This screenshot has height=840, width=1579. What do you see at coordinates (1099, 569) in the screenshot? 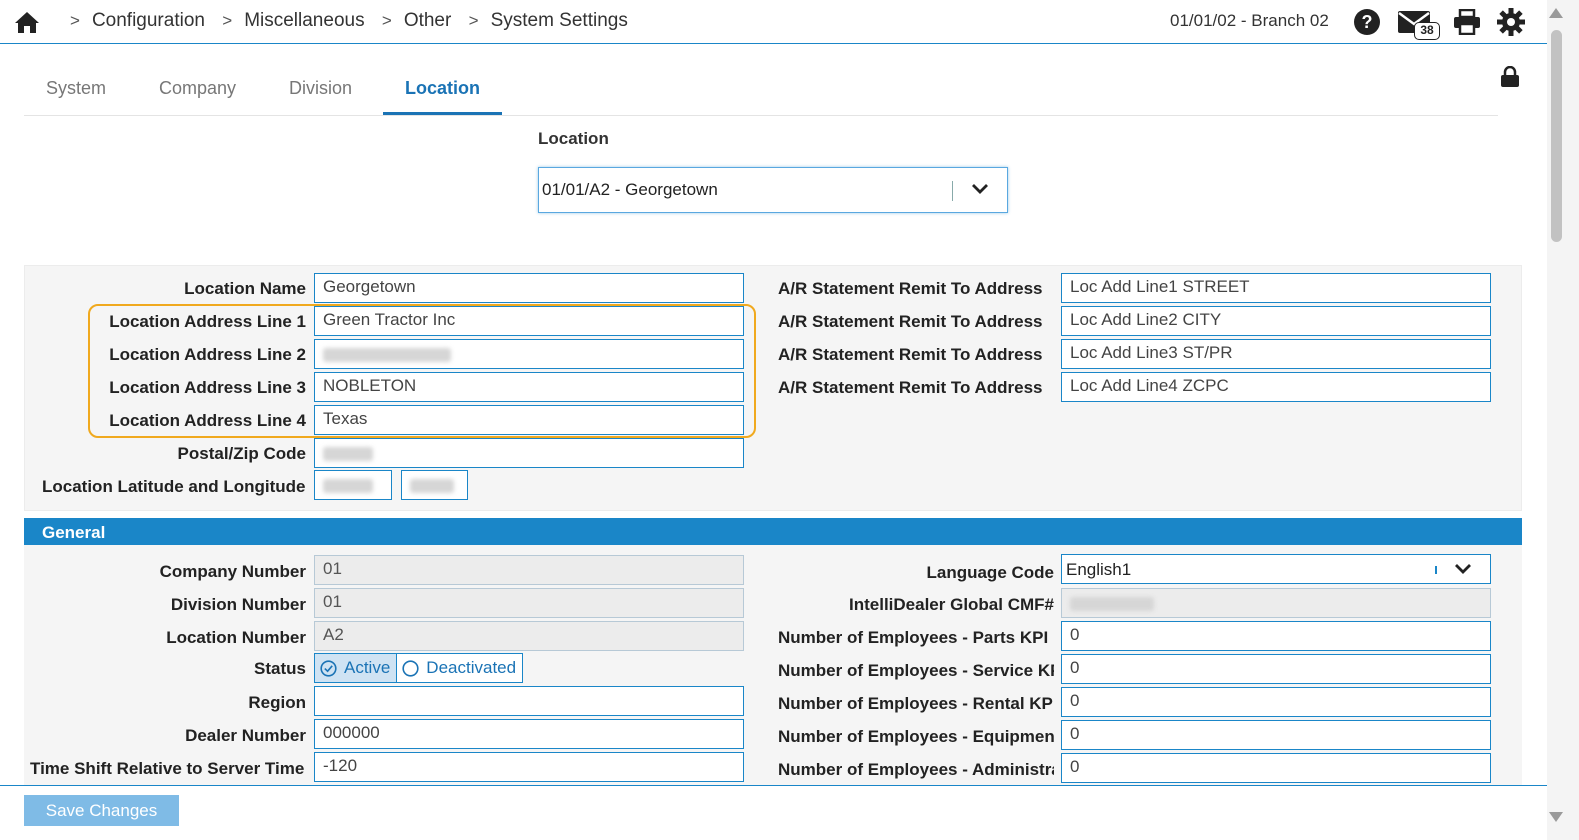
I see `language-code-value: English1` at bounding box center [1099, 569].